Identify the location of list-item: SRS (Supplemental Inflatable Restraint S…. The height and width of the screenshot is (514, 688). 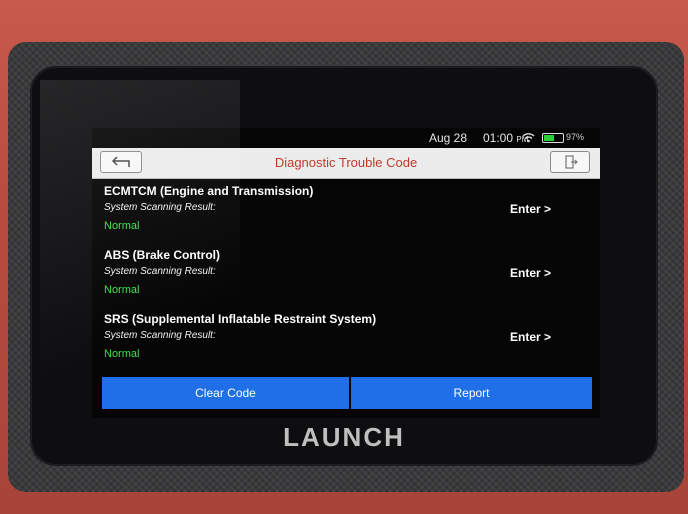
(349, 342).